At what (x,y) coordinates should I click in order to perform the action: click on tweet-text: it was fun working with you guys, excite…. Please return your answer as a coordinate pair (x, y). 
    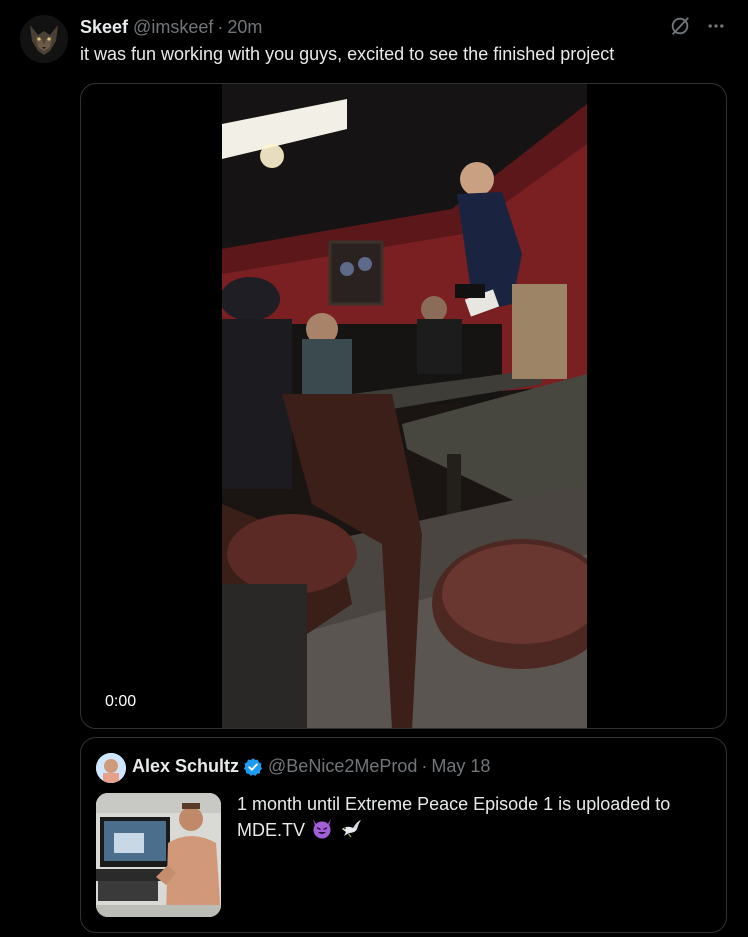
    Looking at the image, I should click on (347, 54).